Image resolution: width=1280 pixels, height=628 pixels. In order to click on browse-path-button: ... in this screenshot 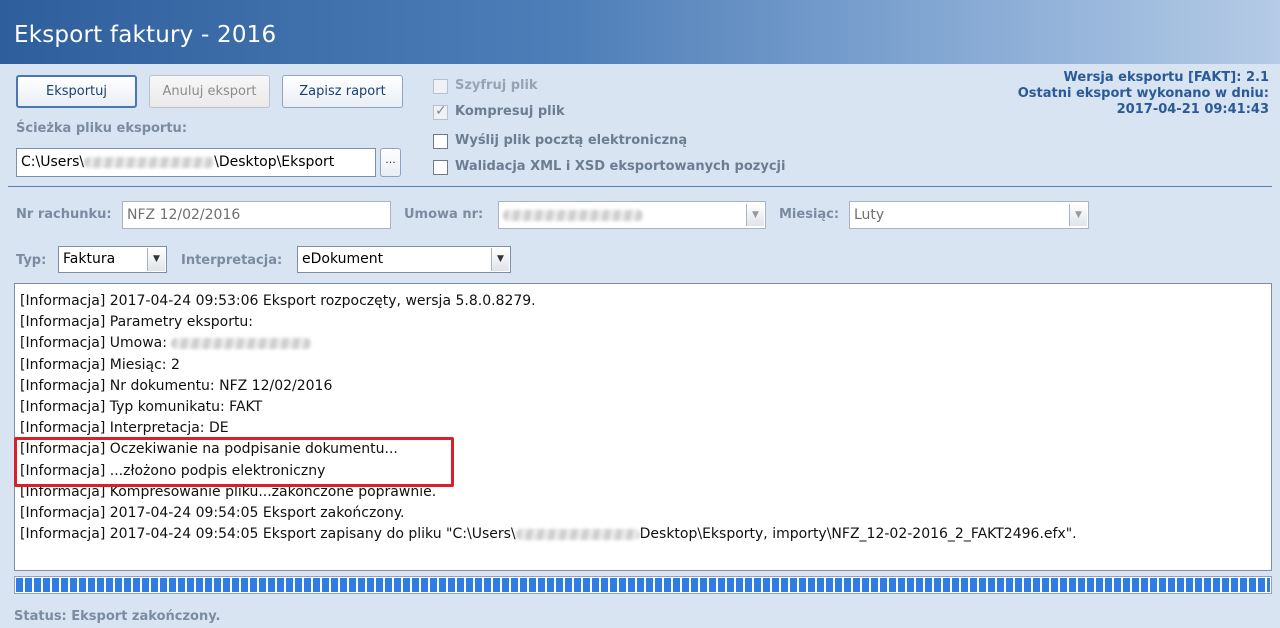, I will do `click(390, 162)`.